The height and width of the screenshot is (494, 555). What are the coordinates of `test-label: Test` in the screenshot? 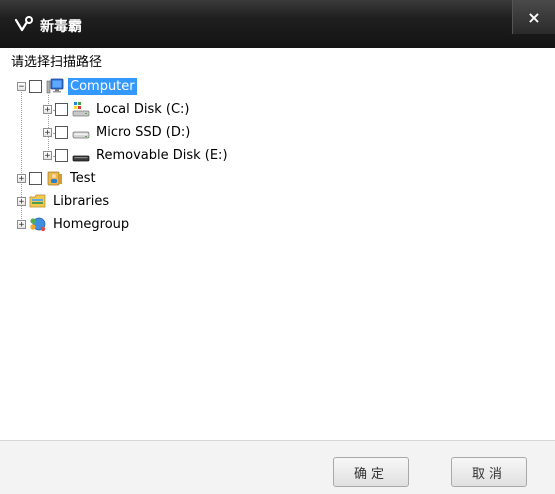 It's located at (83, 178).